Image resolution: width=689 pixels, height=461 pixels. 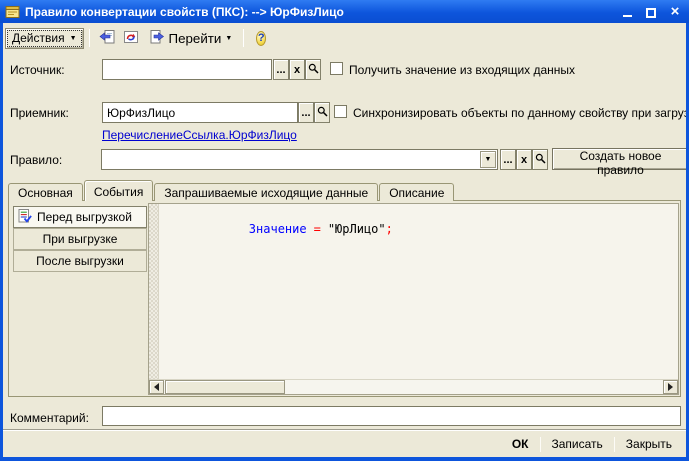 I want to click on actions-button-label: Действия, so click(x=38, y=38).